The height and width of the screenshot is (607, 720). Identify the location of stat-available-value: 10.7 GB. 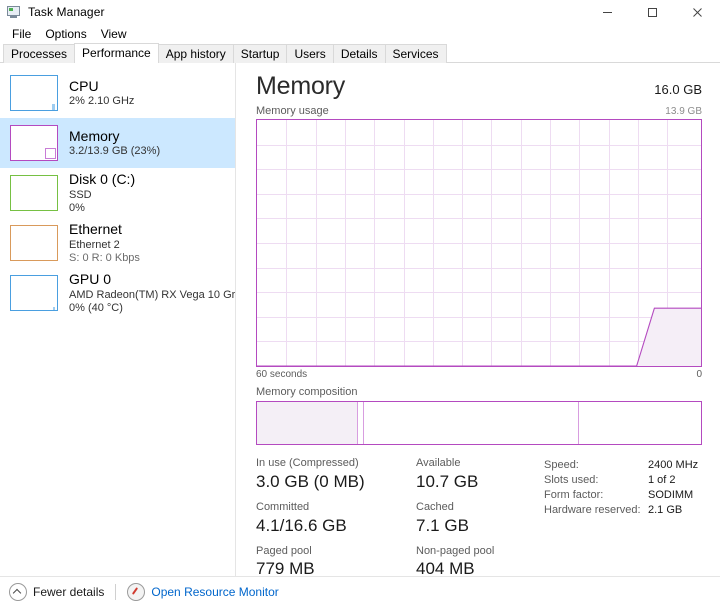
(447, 481).